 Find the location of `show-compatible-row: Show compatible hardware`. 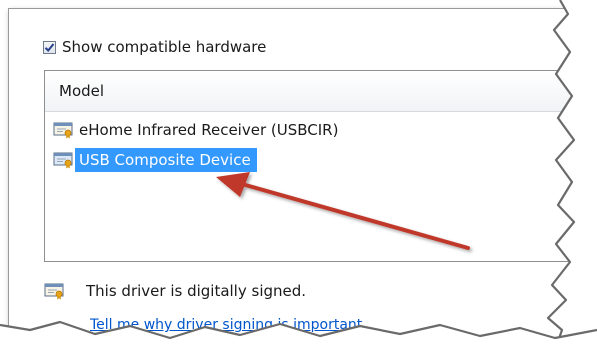

show-compatible-row: Show compatible hardware is located at coordinates (154, 47).